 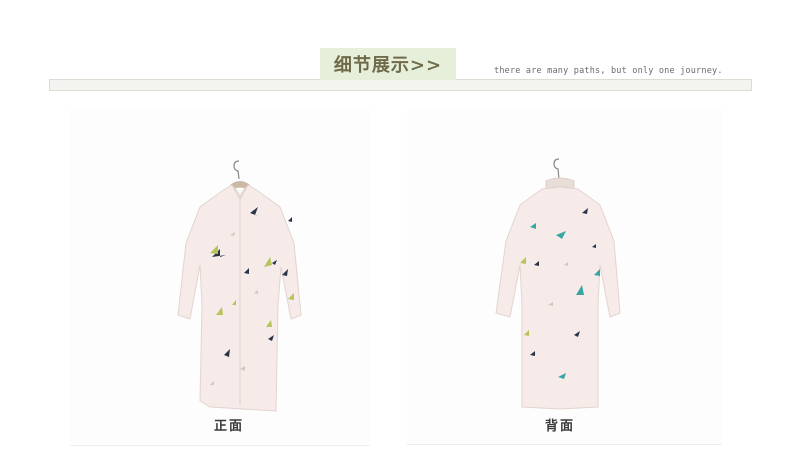 I want to click on back-view-caption: 背面, so click(x=560, y=426).